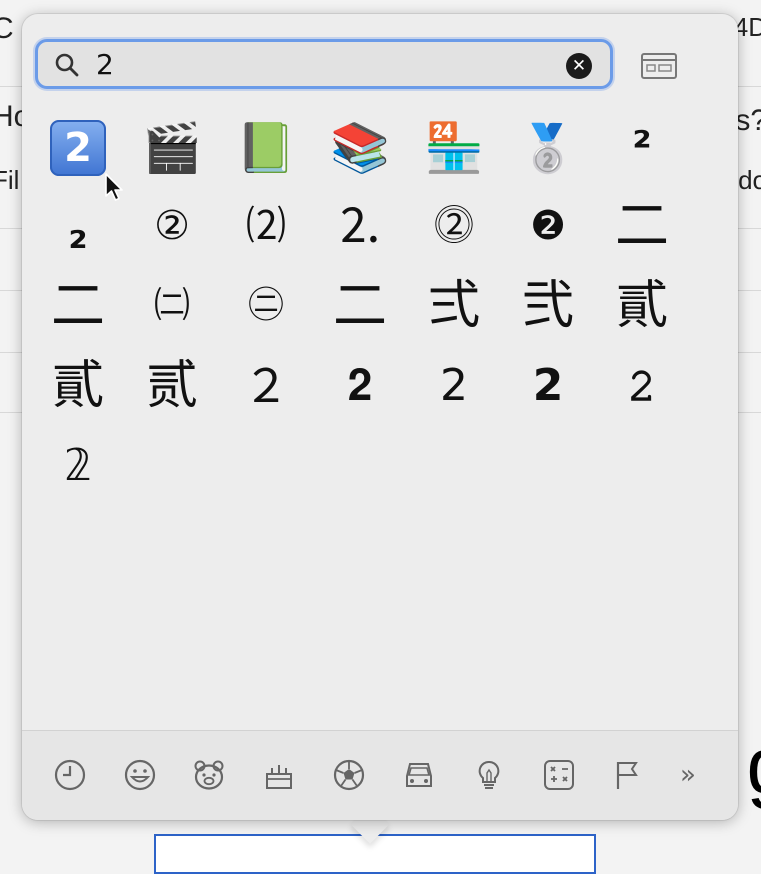 The height and width of the screenshot is (874, 761). I want to click on car-icon, so click(419, 775).